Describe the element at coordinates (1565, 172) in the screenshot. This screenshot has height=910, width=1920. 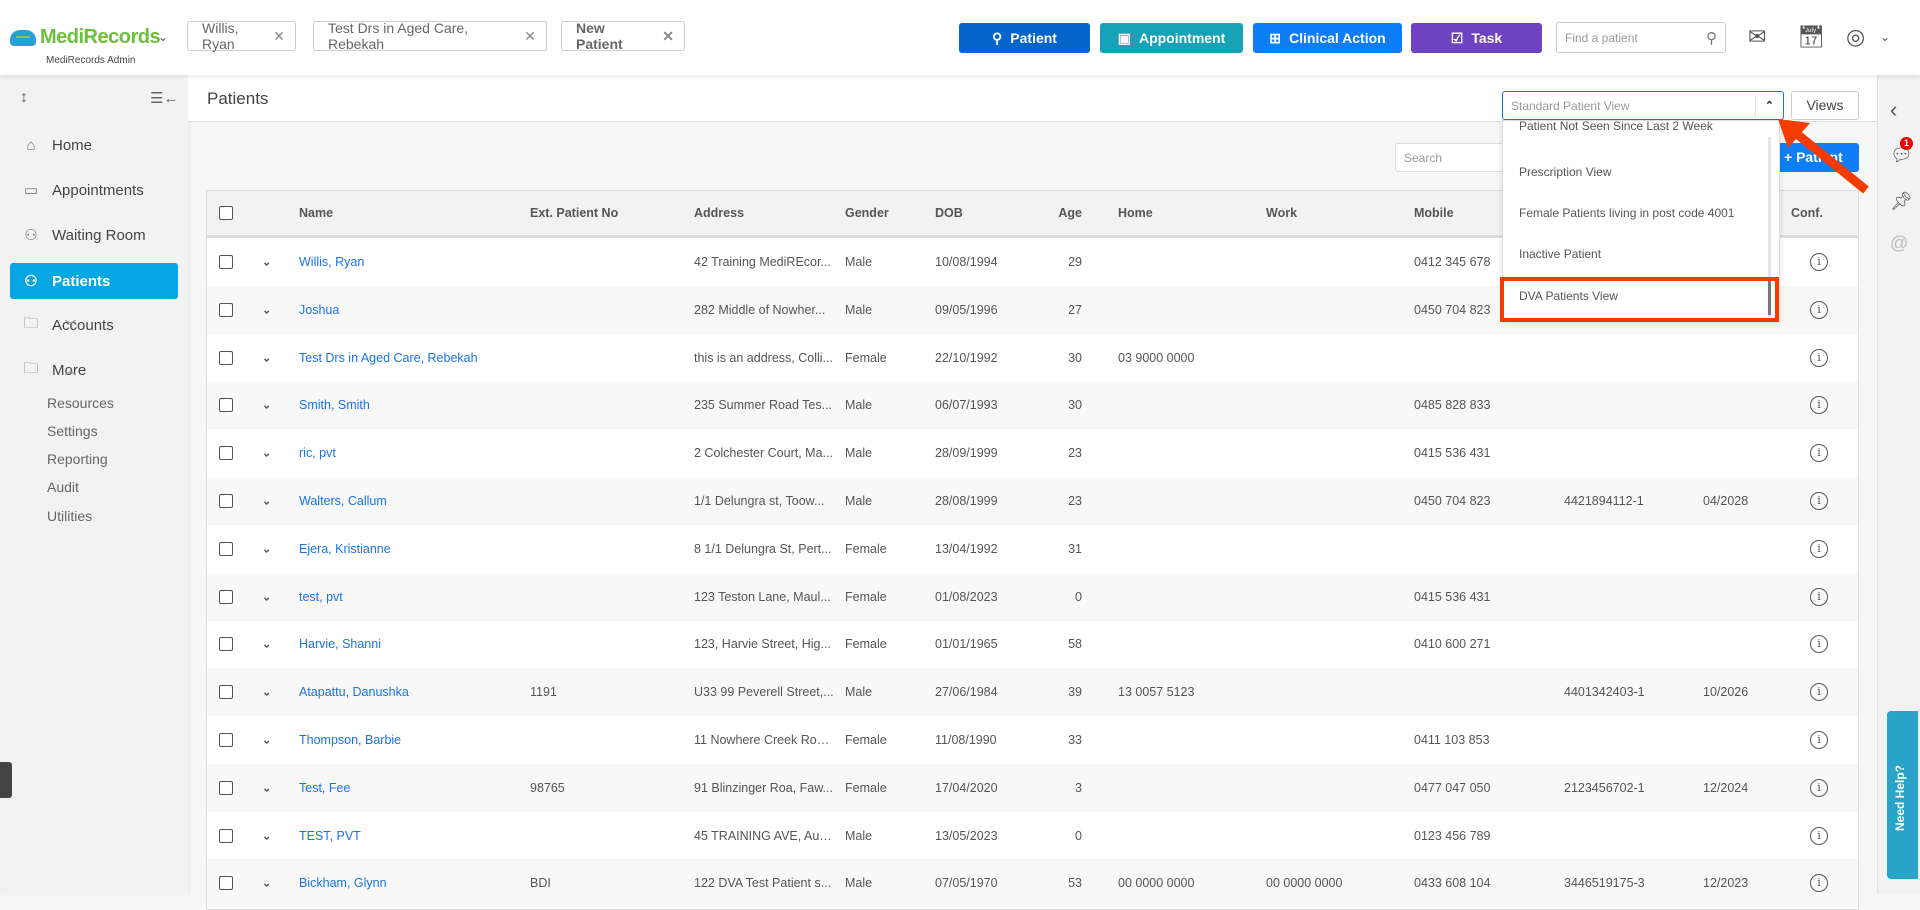
I see `dropdown-option: Prescription View` at that location.